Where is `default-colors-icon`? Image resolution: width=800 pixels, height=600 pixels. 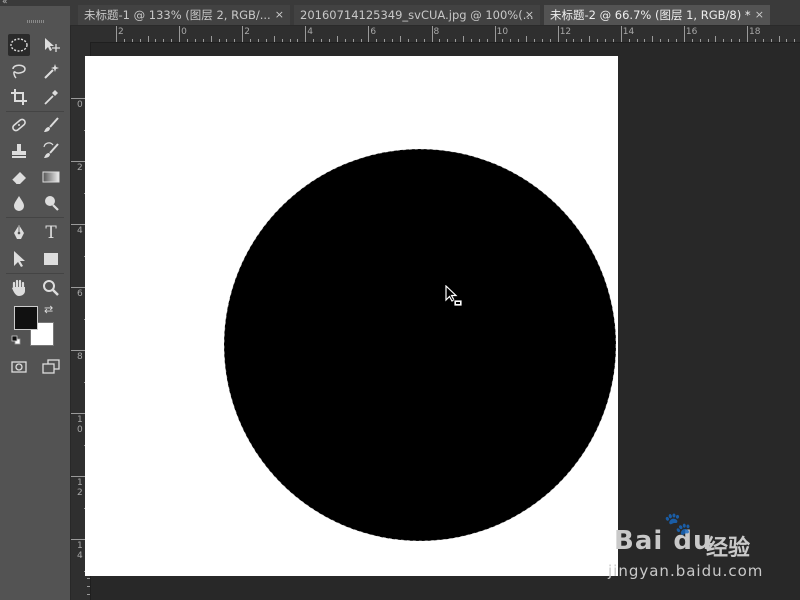
default-colors-icon is located at coordinates (16, 340).